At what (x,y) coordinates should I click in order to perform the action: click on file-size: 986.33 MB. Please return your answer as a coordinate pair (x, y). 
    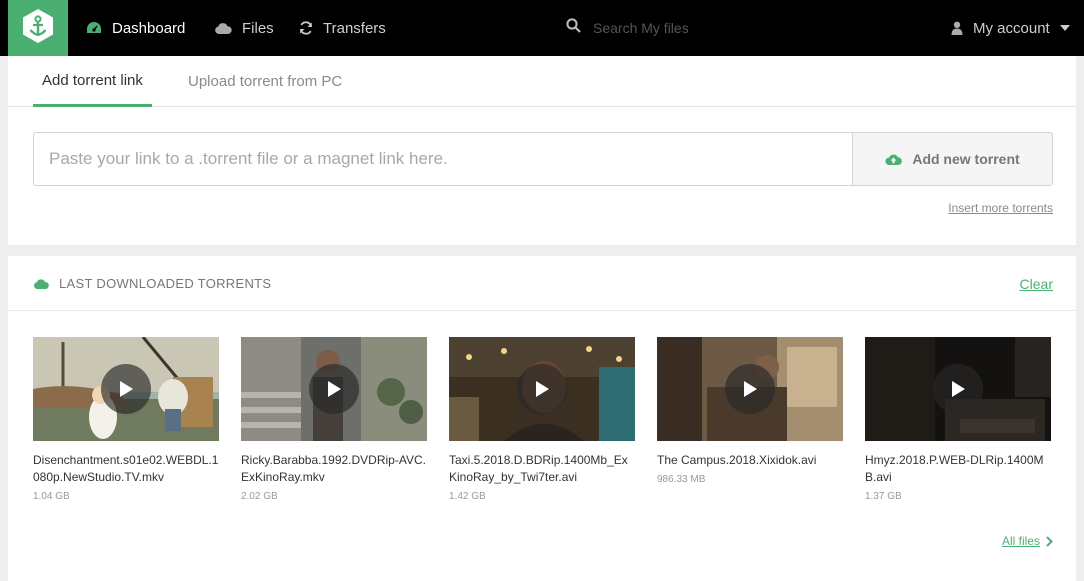
    Looking at the image, I should click on (681, 479).